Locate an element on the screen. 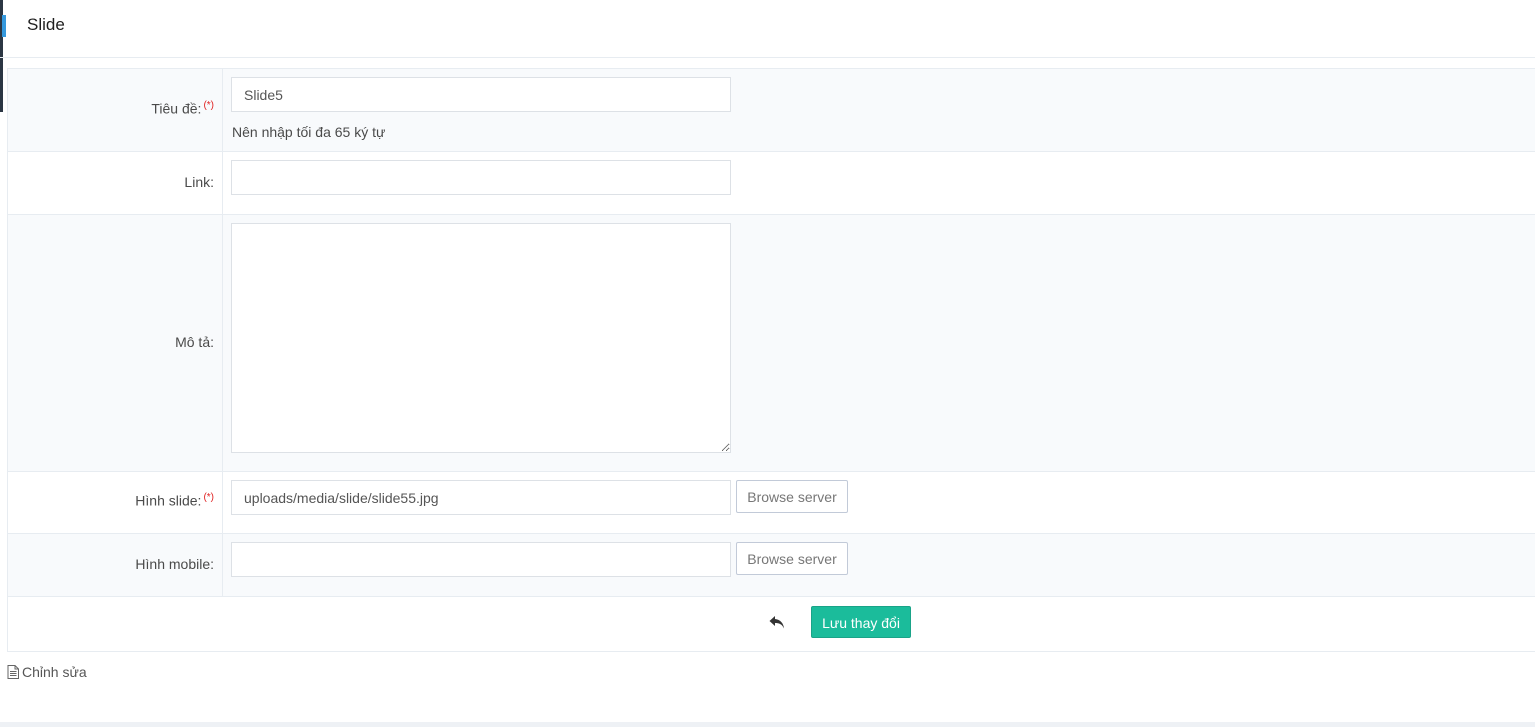 The height and width of the screenshot is (727, 1535). mobile-image-browse-button: Browse server is located at coordinates (792, 558).